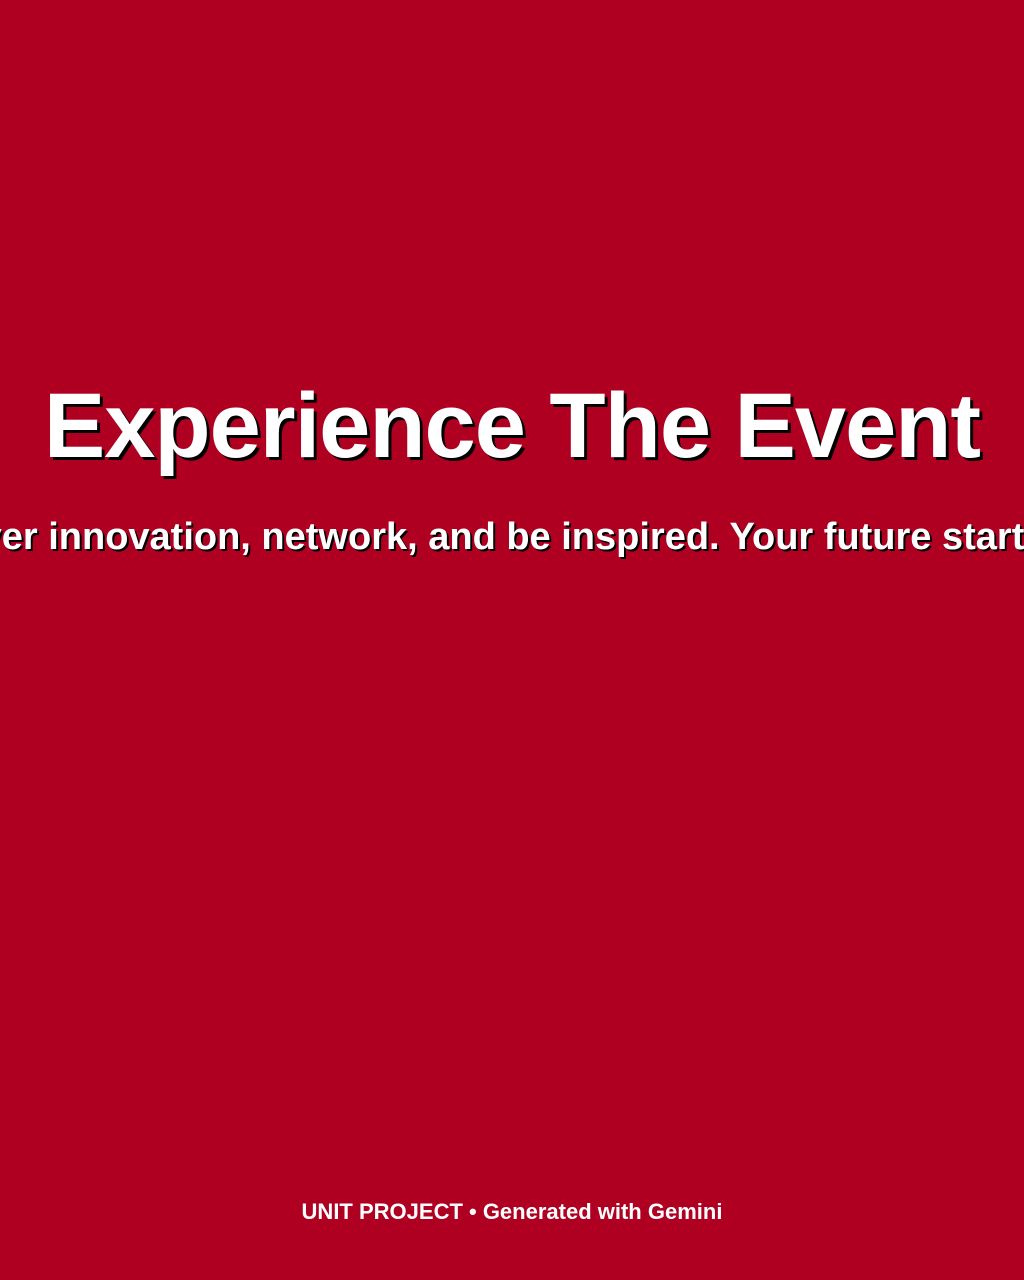  What do you see at coordinates (512, 1211) in the screenshot?
I see `footer-credit: UNIT PROJECT • Generated with Gemini` at bounding box center [512, 1211].